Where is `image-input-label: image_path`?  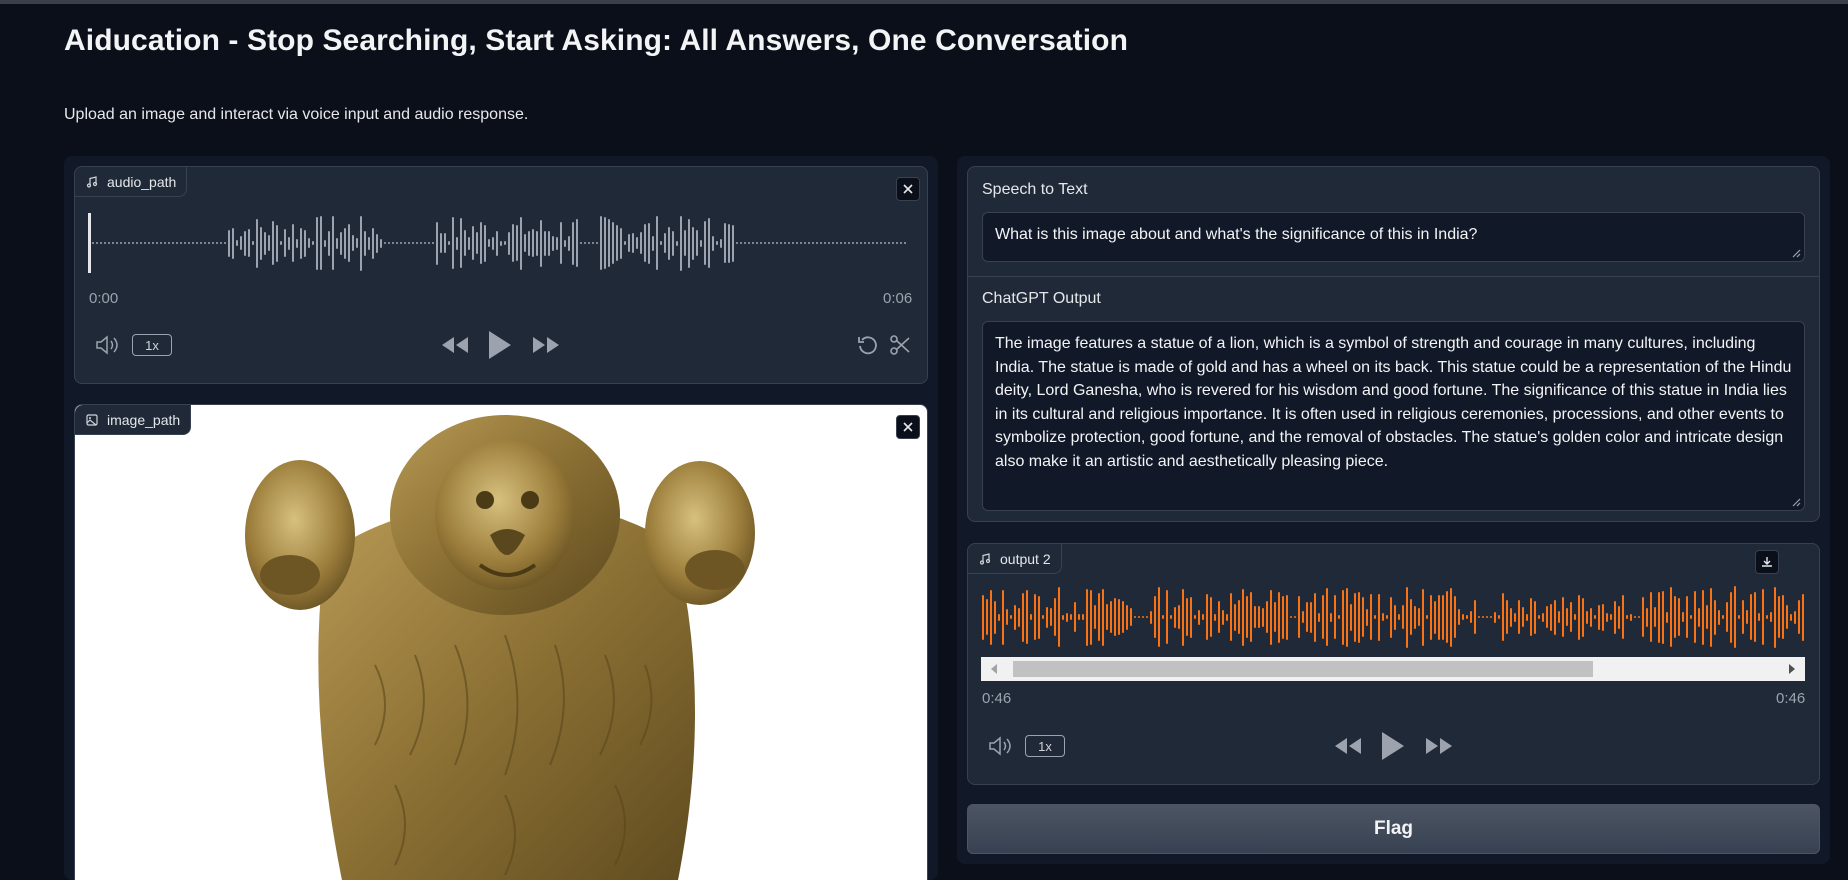 image-input-label: image_path is located at coordinates (133, 420).